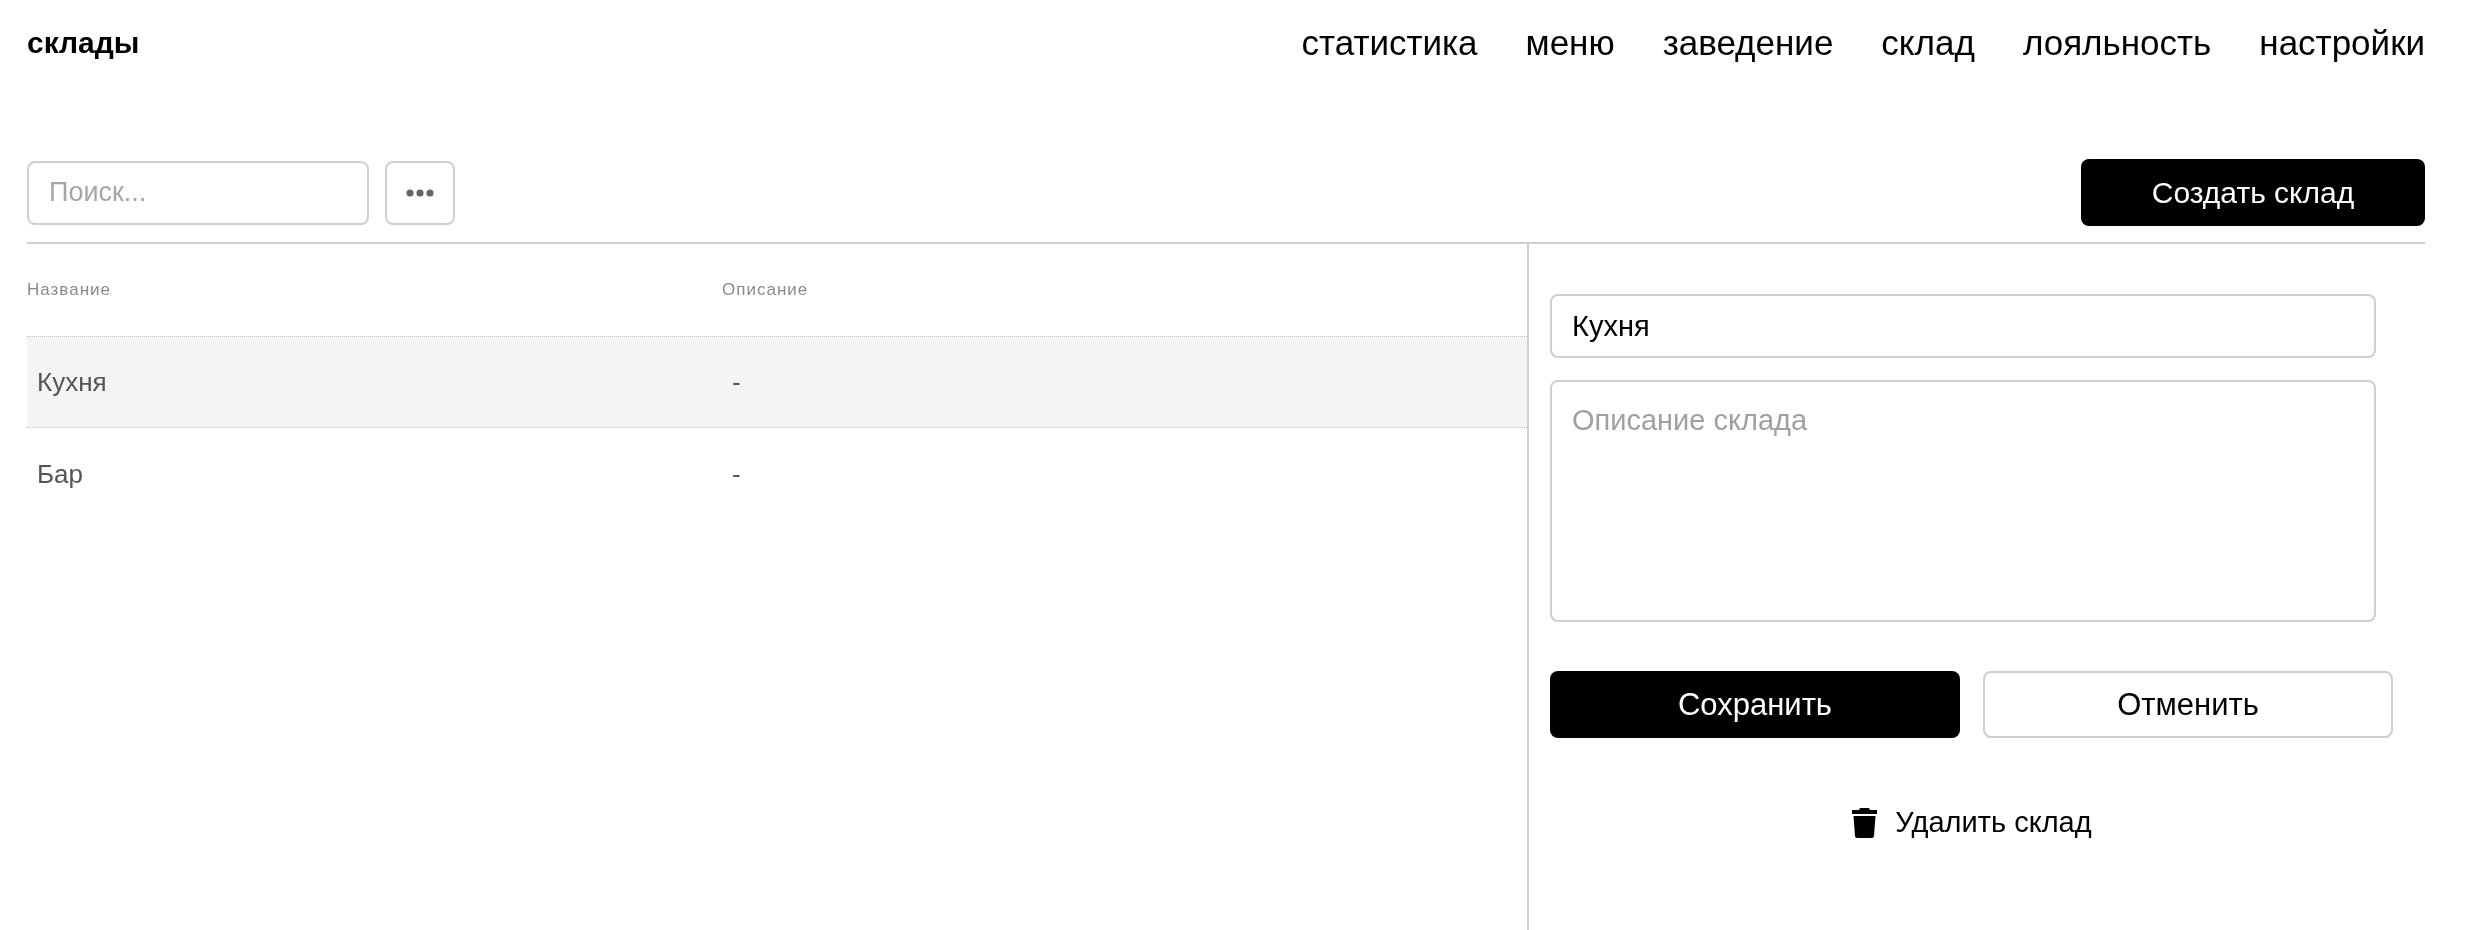 The height and width of the screenshot is (930, 2476). Describe the element at coordinates (2188, 704) in the screenshot. I see `cancel-button: Отменить` at that location.